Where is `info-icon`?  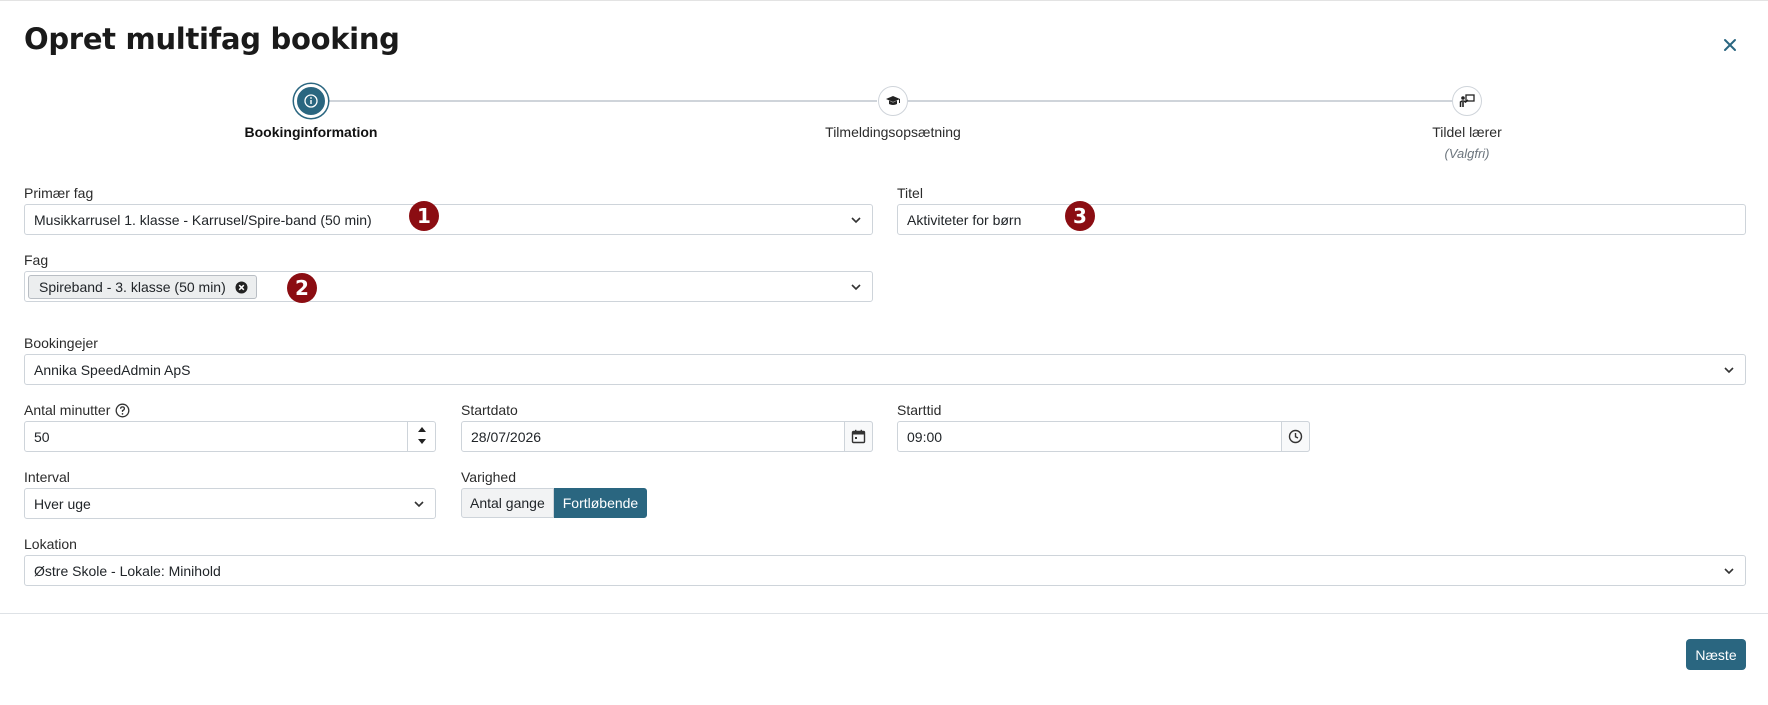
info-icon is located at coordinates (311, 101).